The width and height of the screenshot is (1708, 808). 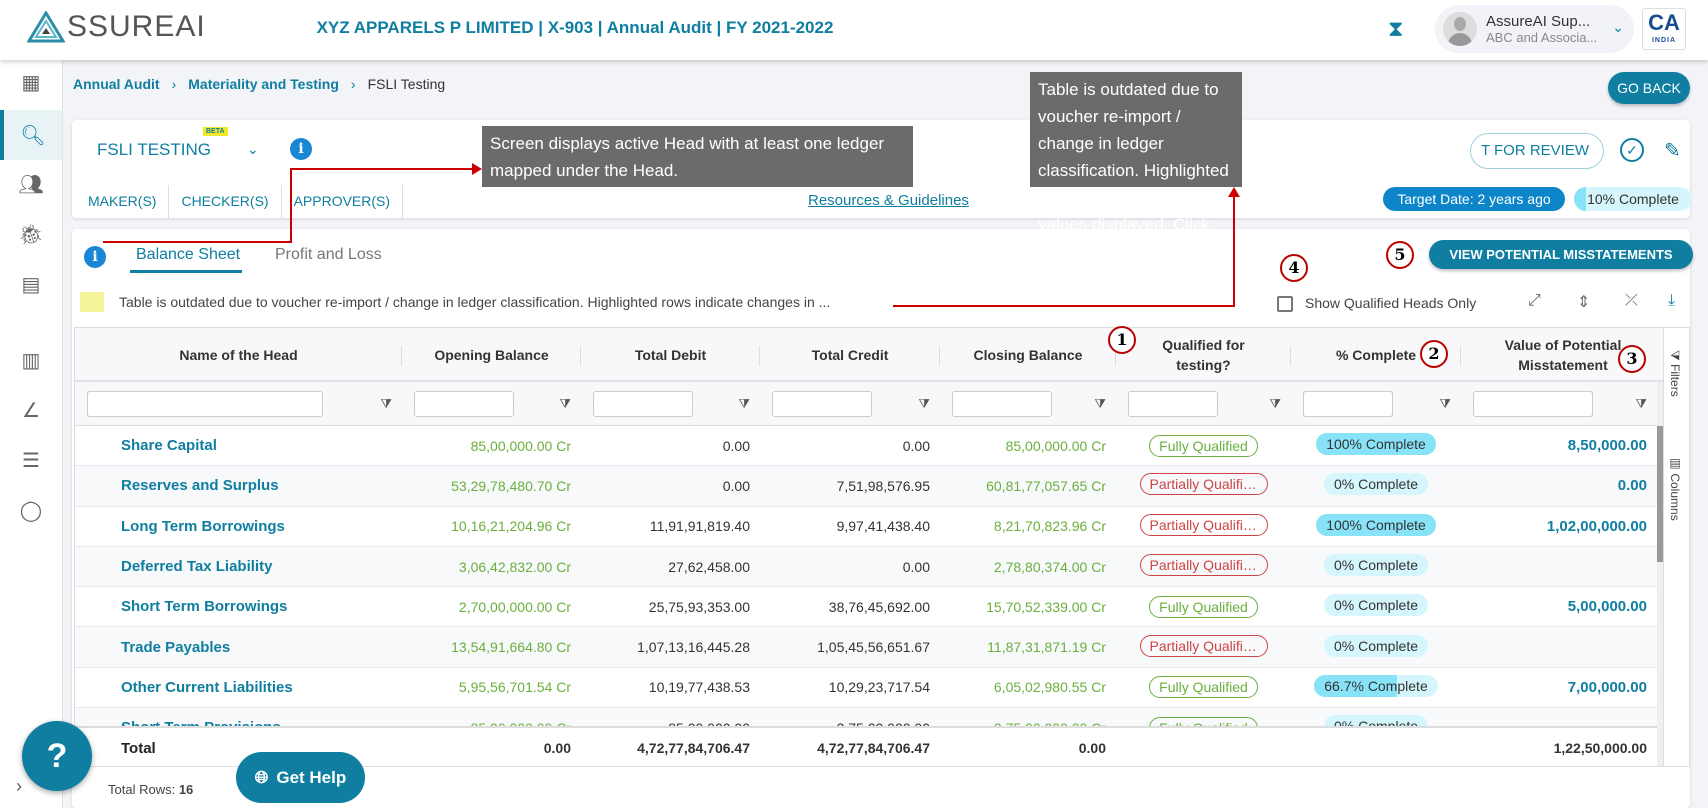 I want to click on hourglass-icon: ⧗, so click(x=1395, y=29).